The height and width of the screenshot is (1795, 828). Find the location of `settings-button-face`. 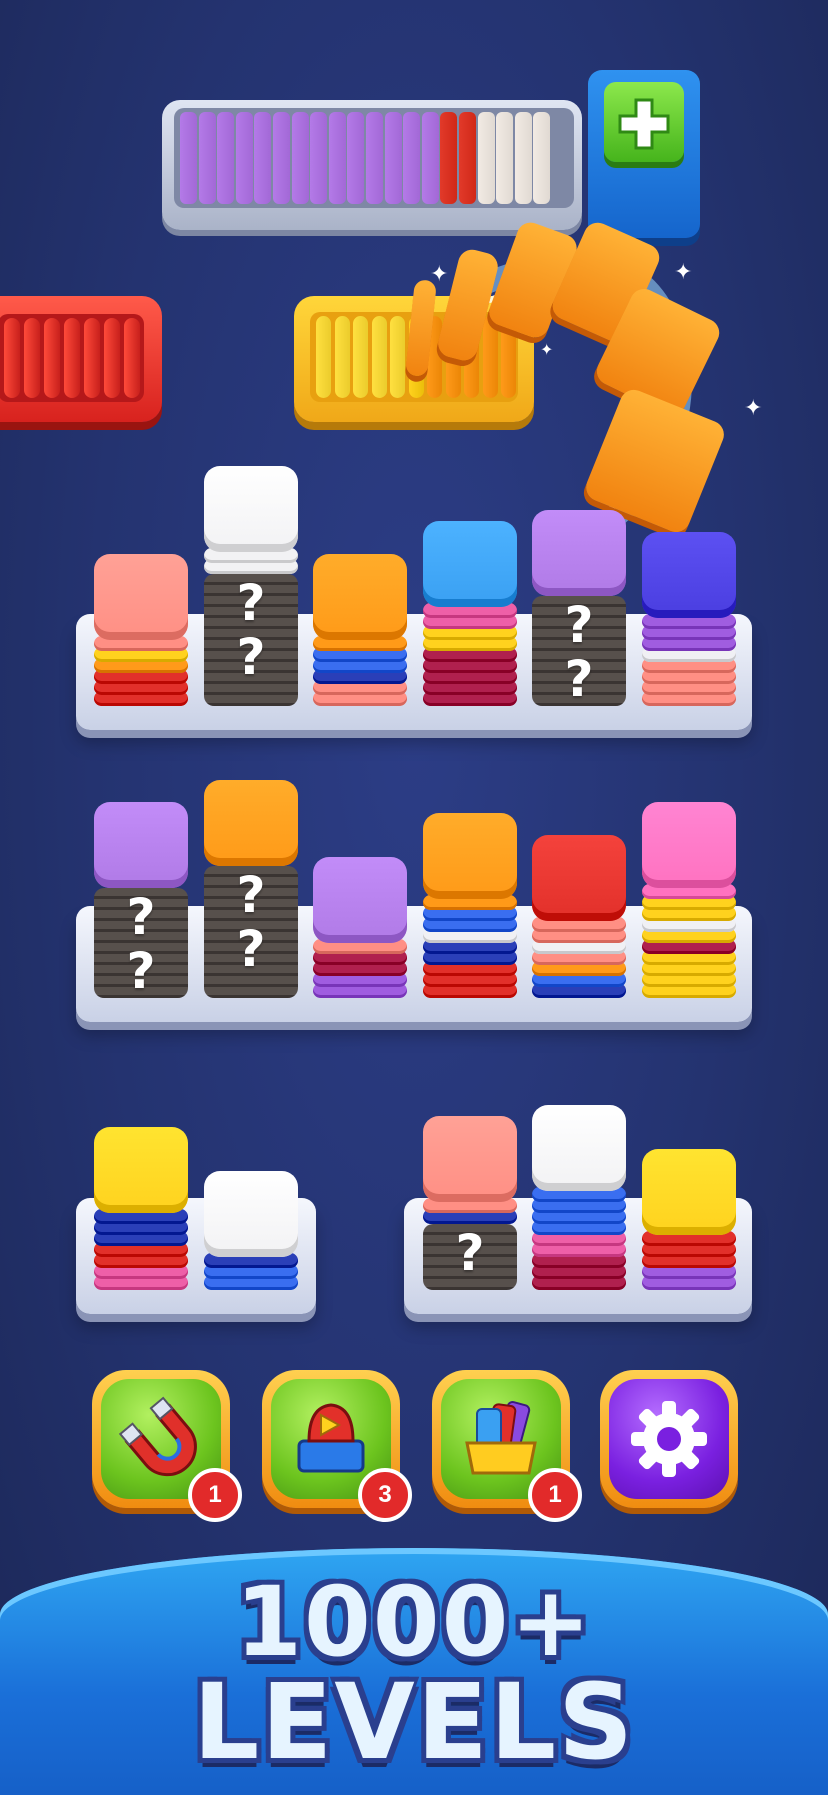

settings-button-face is located at coordinates (669, 1439).